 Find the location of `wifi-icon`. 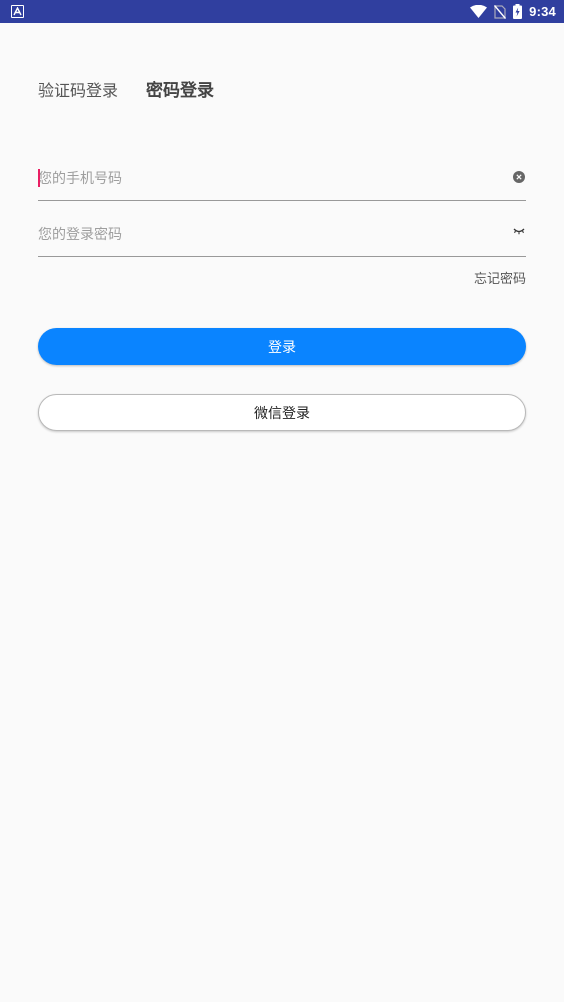

wifi-icon is located at coordinates (479, 11).